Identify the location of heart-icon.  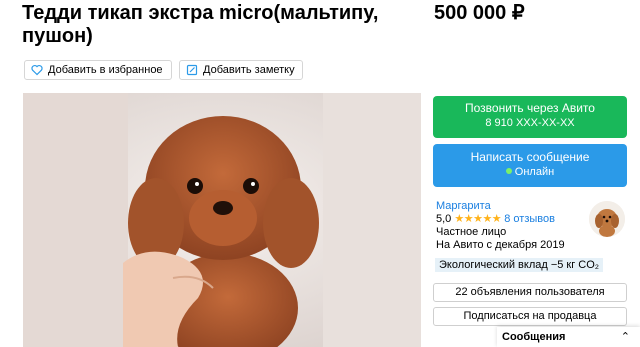
(37, 70).